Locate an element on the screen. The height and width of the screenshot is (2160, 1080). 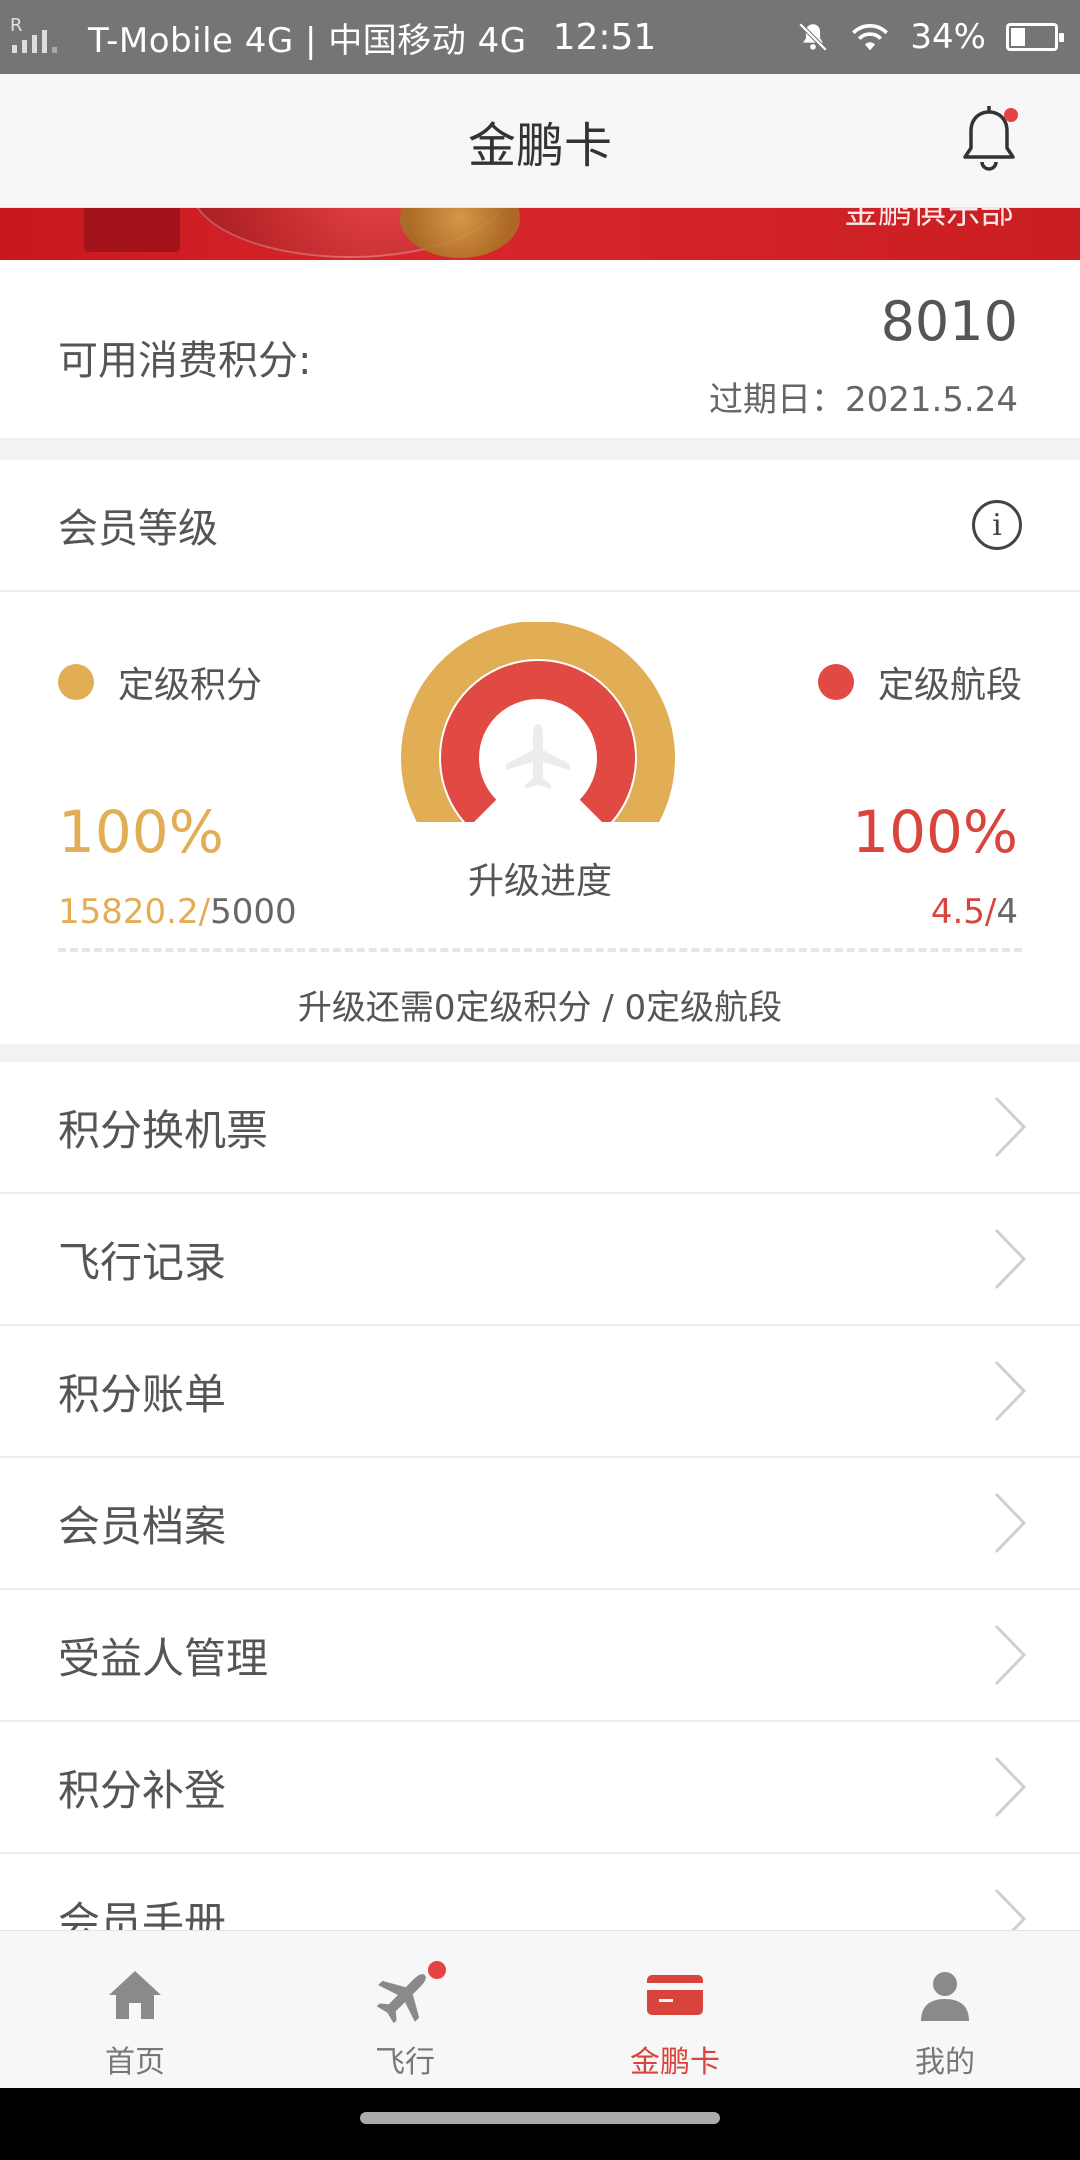
carrier-text: T-Mobile 4G | 中国移动 4G is located at coordinates (307, 40).